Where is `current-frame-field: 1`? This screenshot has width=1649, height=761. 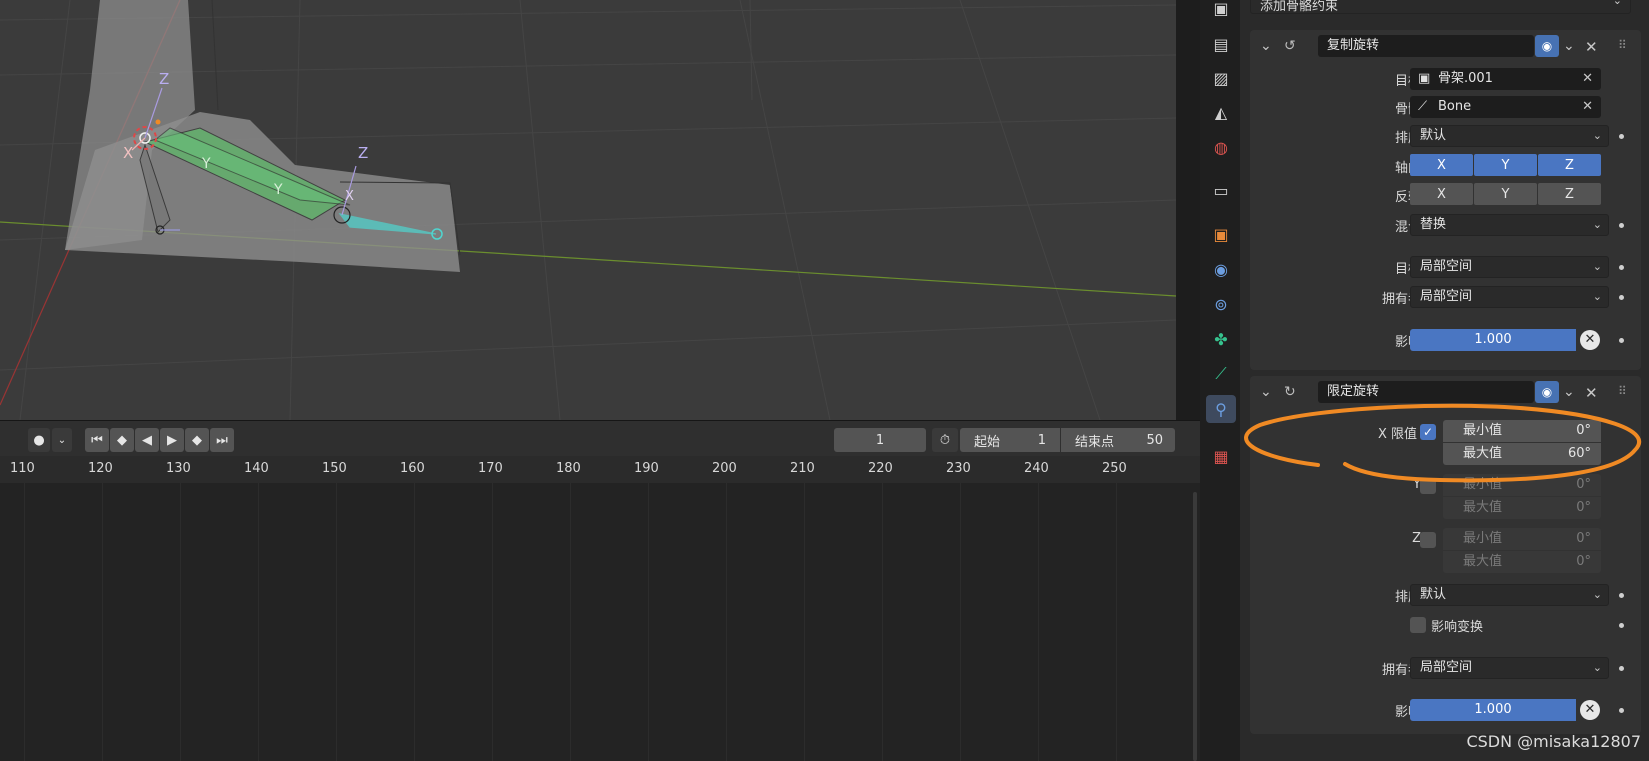 current-frame-field: 1 is located at coordinates (880, 440).